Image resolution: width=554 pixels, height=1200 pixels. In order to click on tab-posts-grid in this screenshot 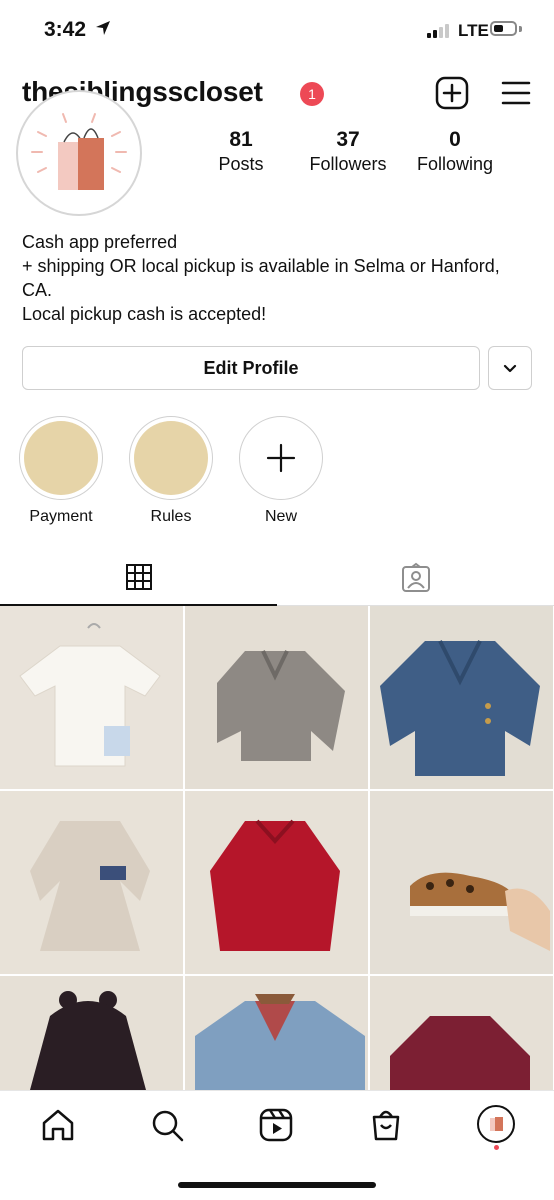, I will do `click(138, 577)`.